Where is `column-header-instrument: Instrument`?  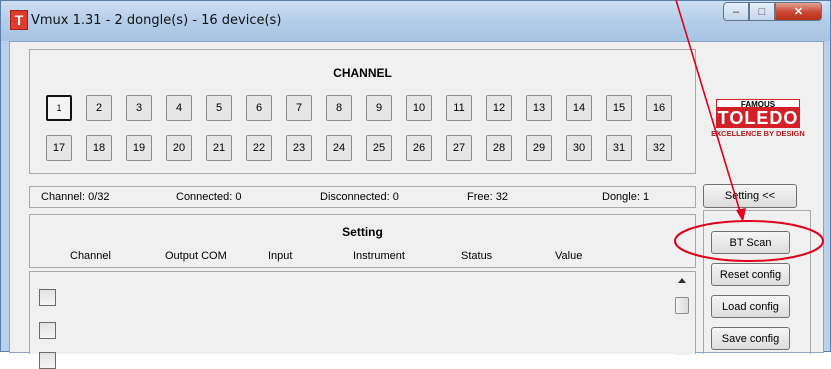
column-header-instrument: Instrument is located at coordinates (379, 256).